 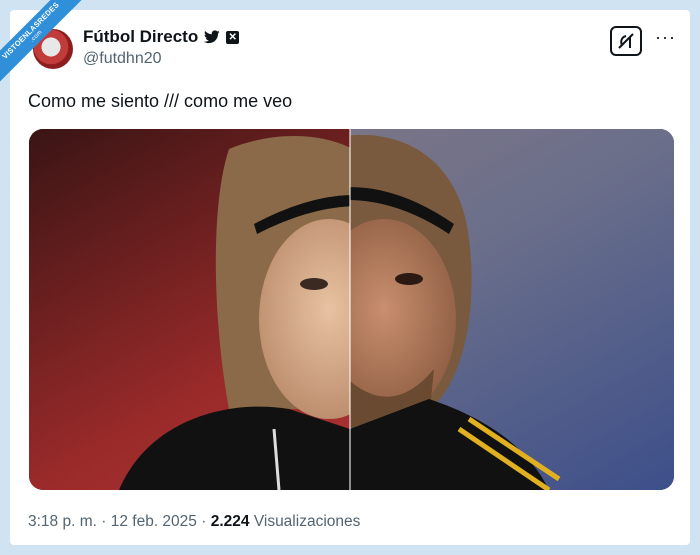 I want to click on x-logo-icon: ✕, so click(x=233, y=37).